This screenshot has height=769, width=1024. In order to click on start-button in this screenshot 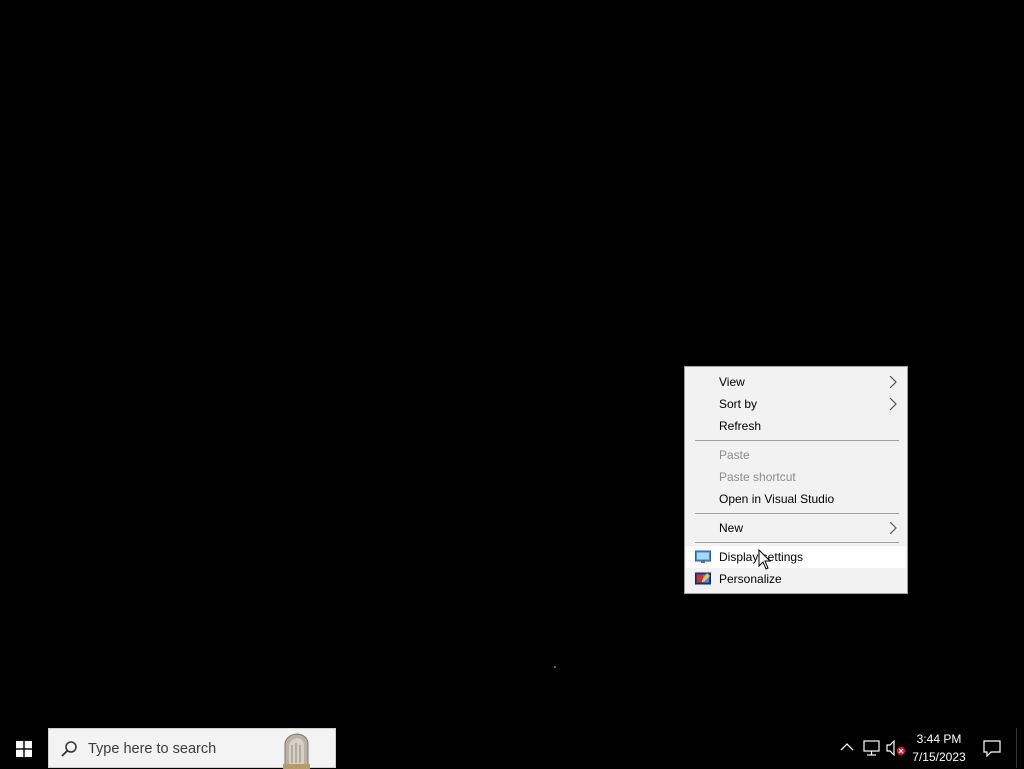, I will do `click(24, 748)`.